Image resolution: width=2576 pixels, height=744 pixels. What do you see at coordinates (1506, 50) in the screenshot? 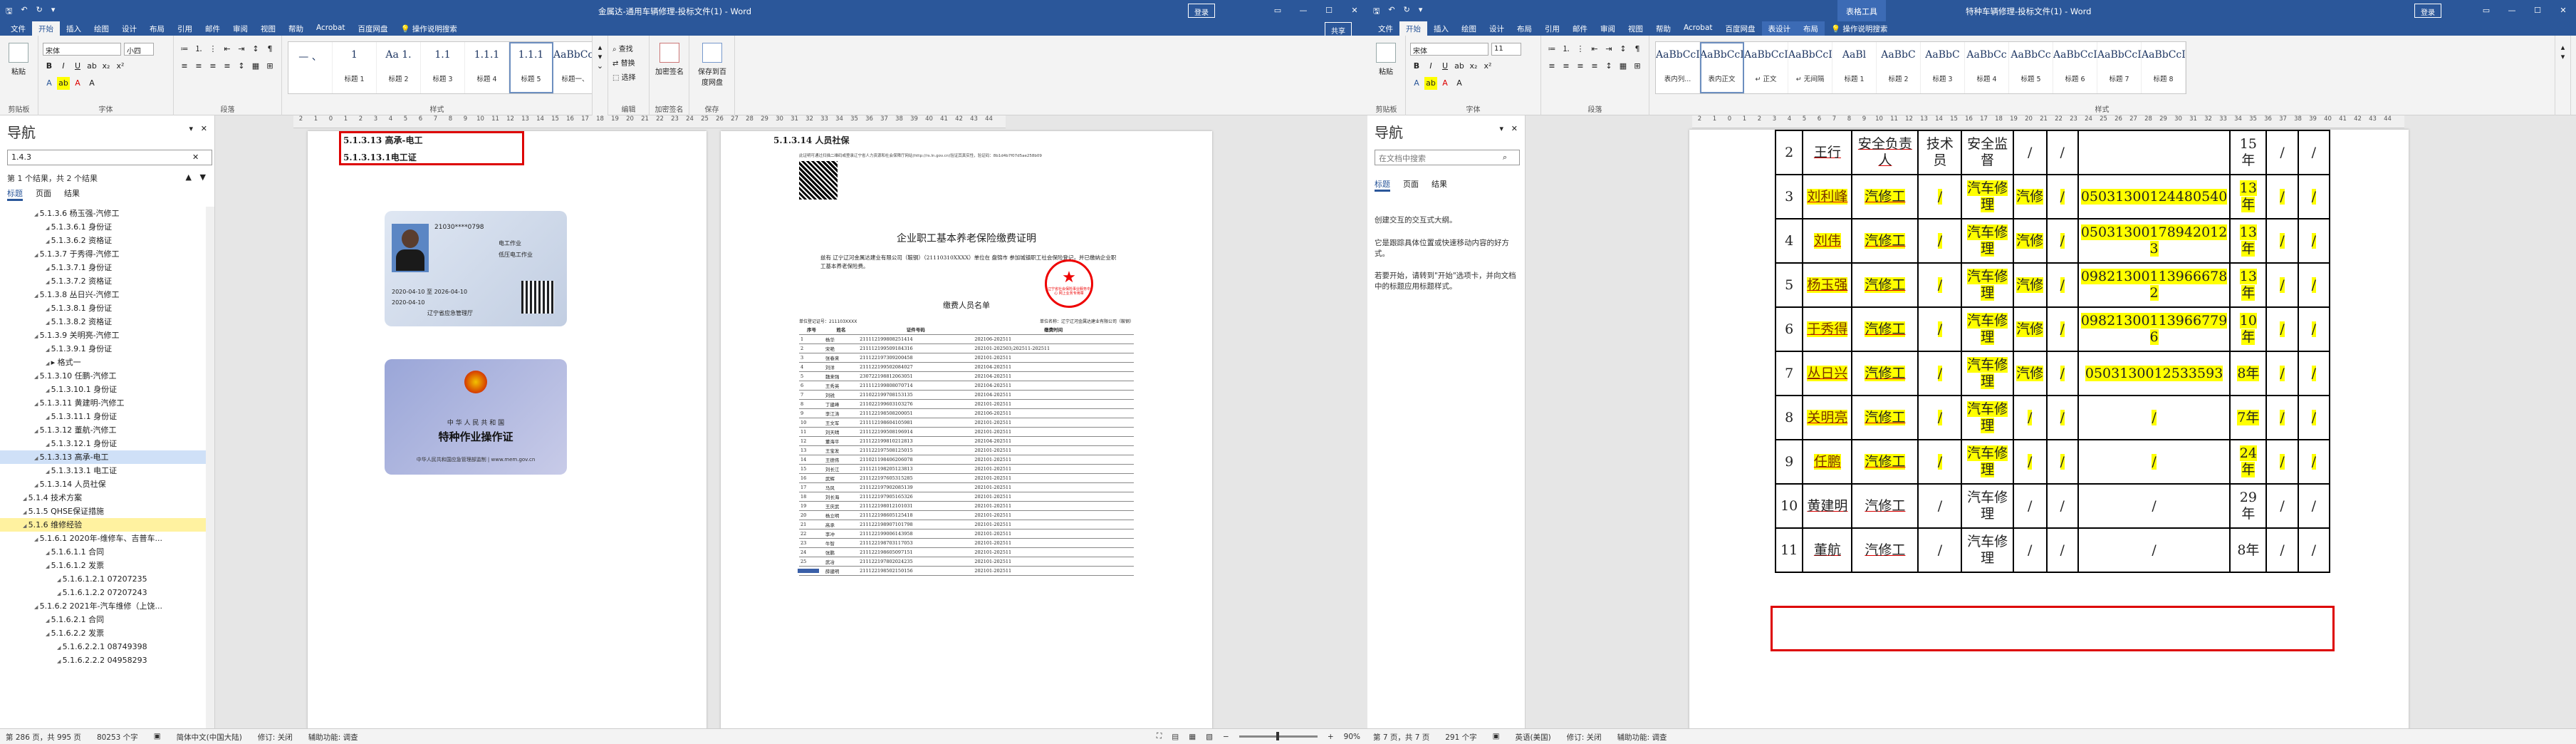
I see `font-size-combo: 11` at bounding box center [1506, 50].